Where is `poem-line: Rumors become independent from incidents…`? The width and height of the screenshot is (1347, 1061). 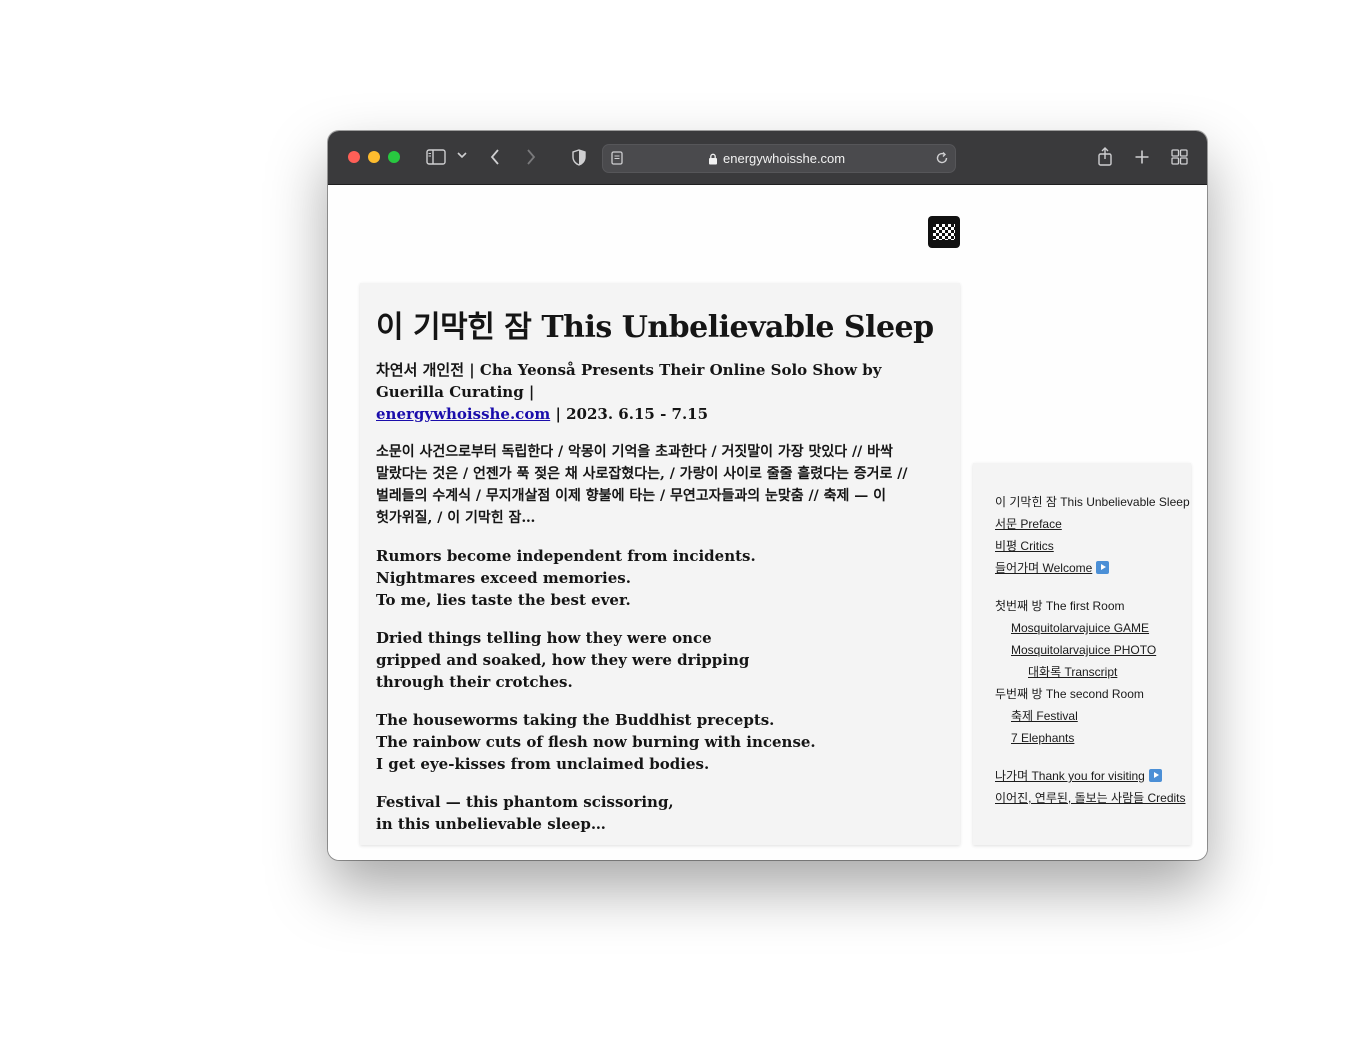 poem-line: Rumors become independent from incidents… is located at coordinates (566, 556).